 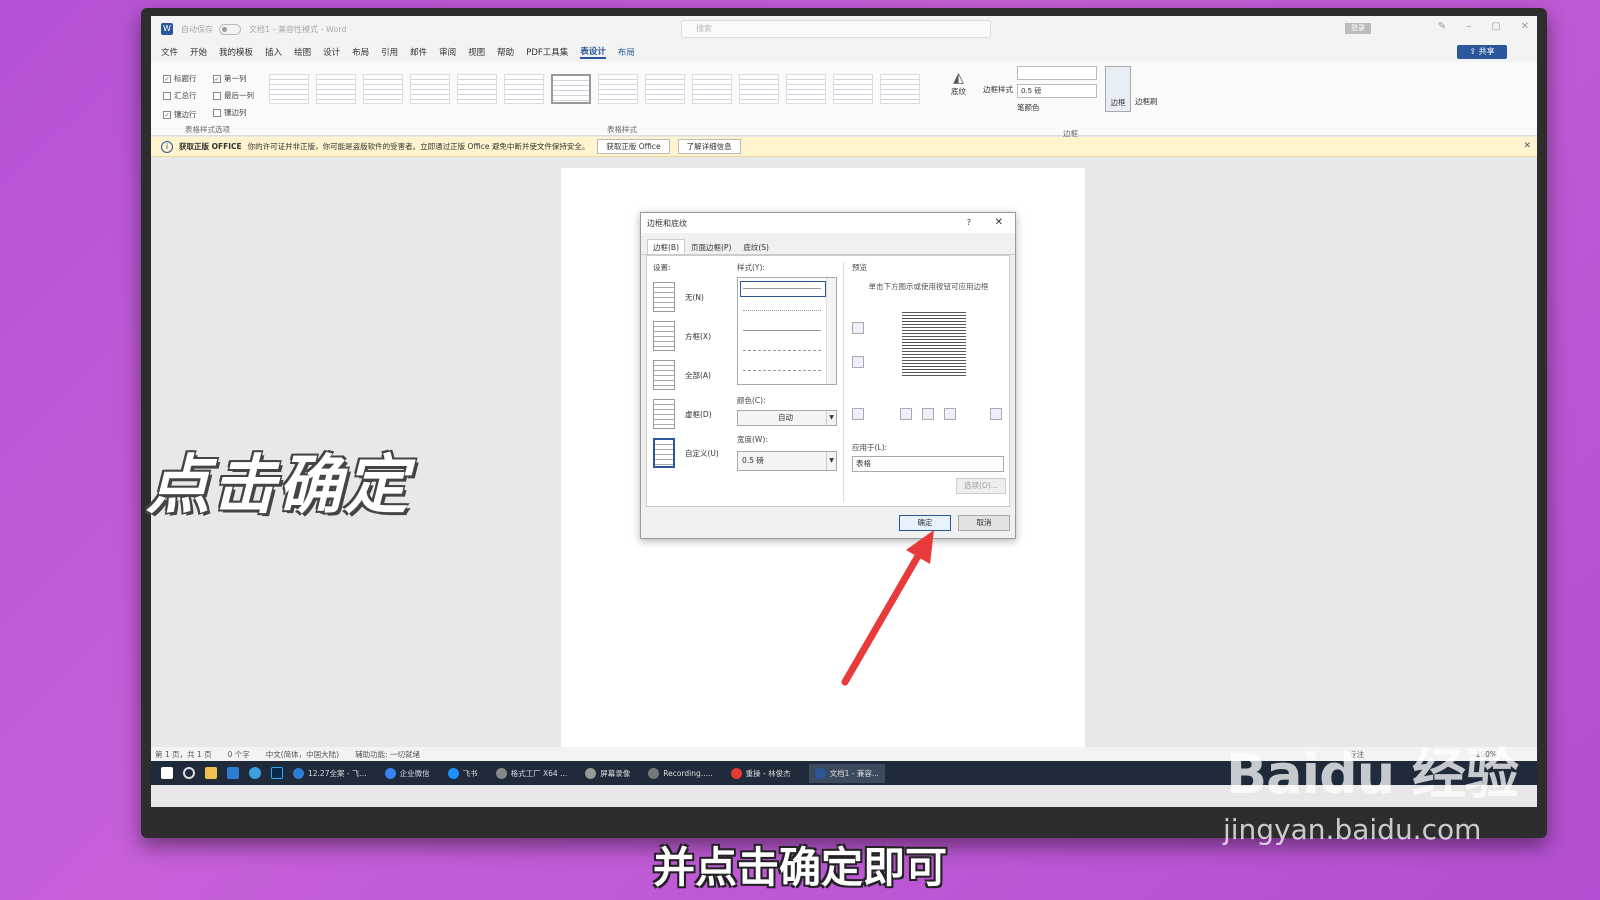 What do you see at coordinates (666, 246) in the screenshot?
I see `tab-borders: 边框(B)` at bounding box center [666, 246].